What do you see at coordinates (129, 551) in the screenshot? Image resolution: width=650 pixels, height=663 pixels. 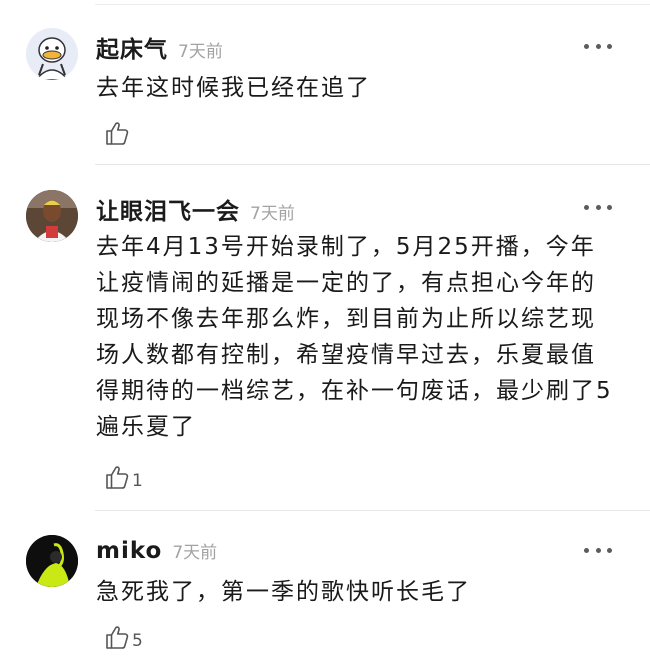 I see `username-text: miko` at bounding box center [129, 551].